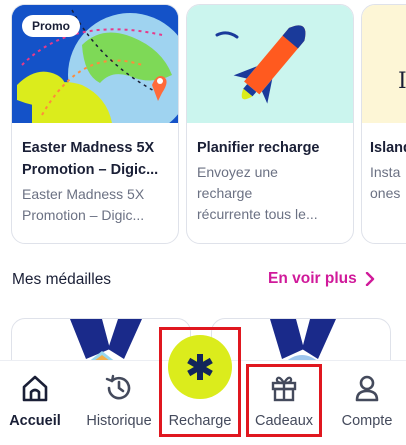  Describe the element at coordinates (367, 403) in the screenshot. I see `nav-item-compte: Compte` at that location.